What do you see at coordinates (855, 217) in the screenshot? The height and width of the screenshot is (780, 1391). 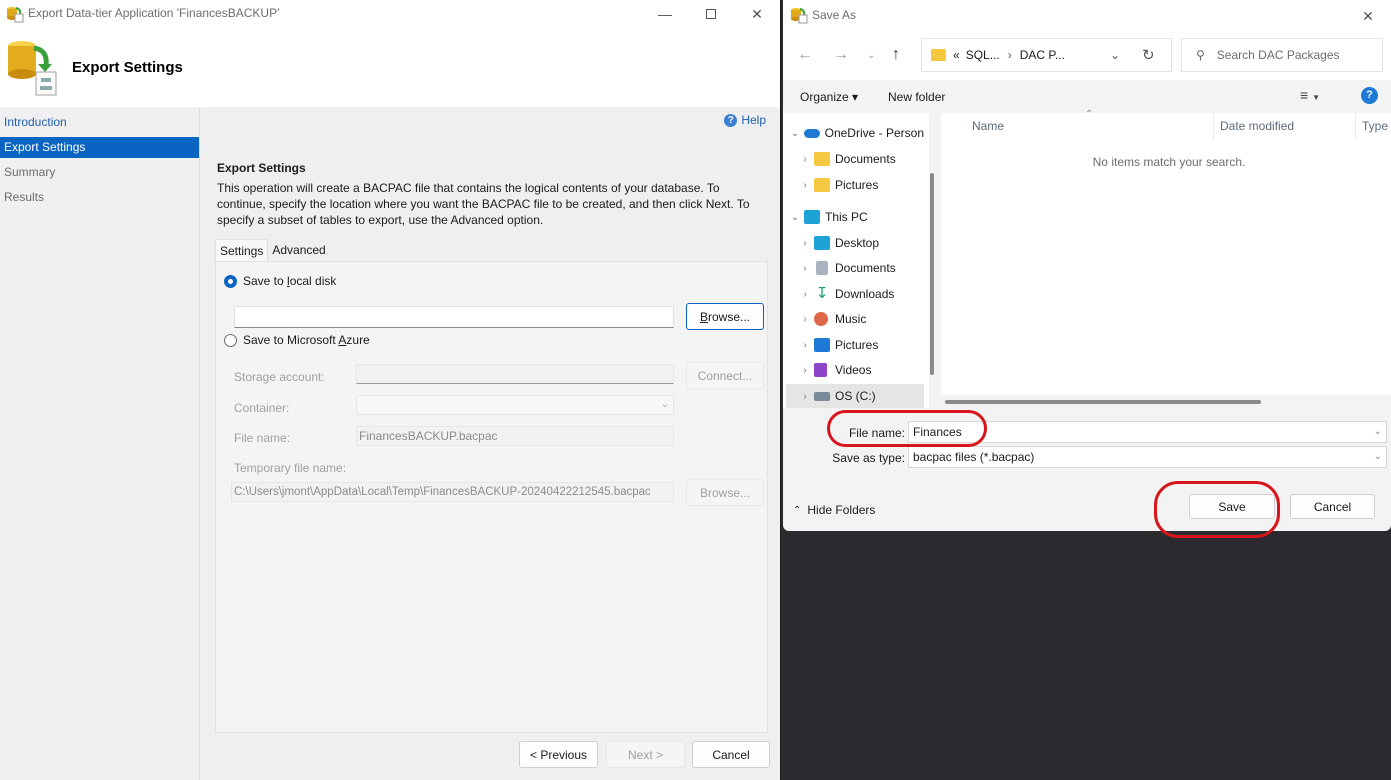 I see `tree-item-this-pc: ⌄ This PC` at bounding box center [855, 217].